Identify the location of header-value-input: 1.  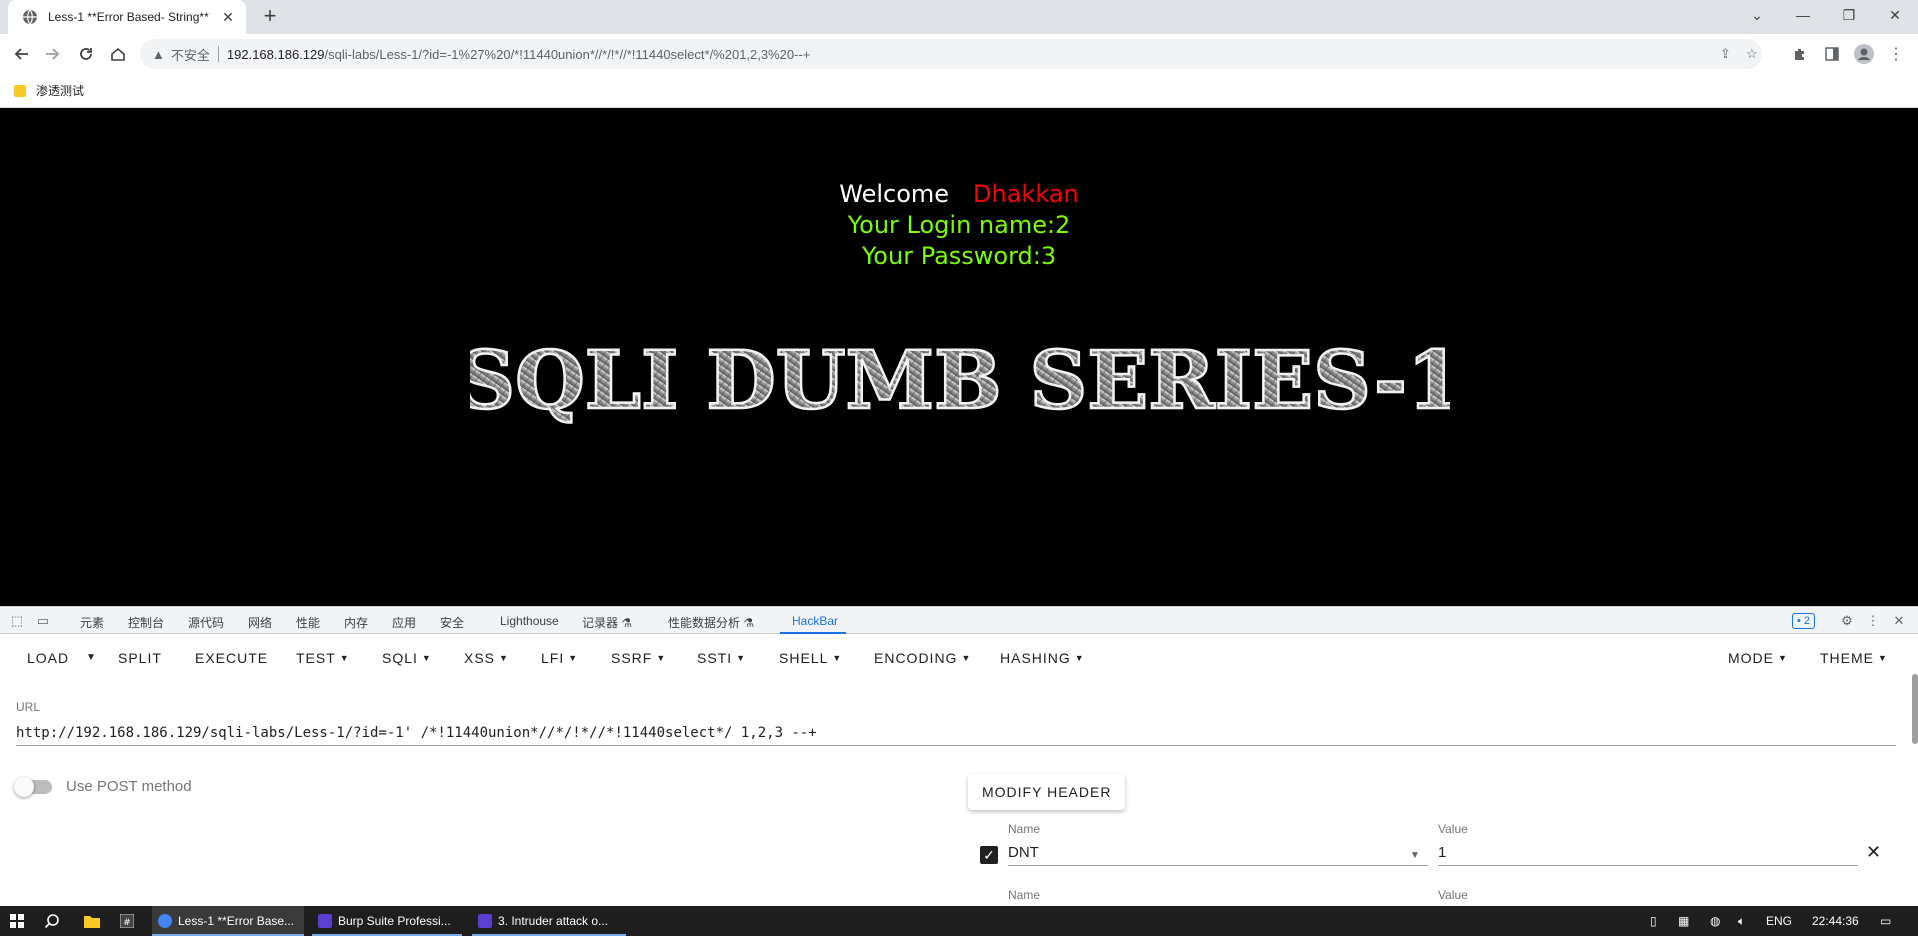
(1648, 853).